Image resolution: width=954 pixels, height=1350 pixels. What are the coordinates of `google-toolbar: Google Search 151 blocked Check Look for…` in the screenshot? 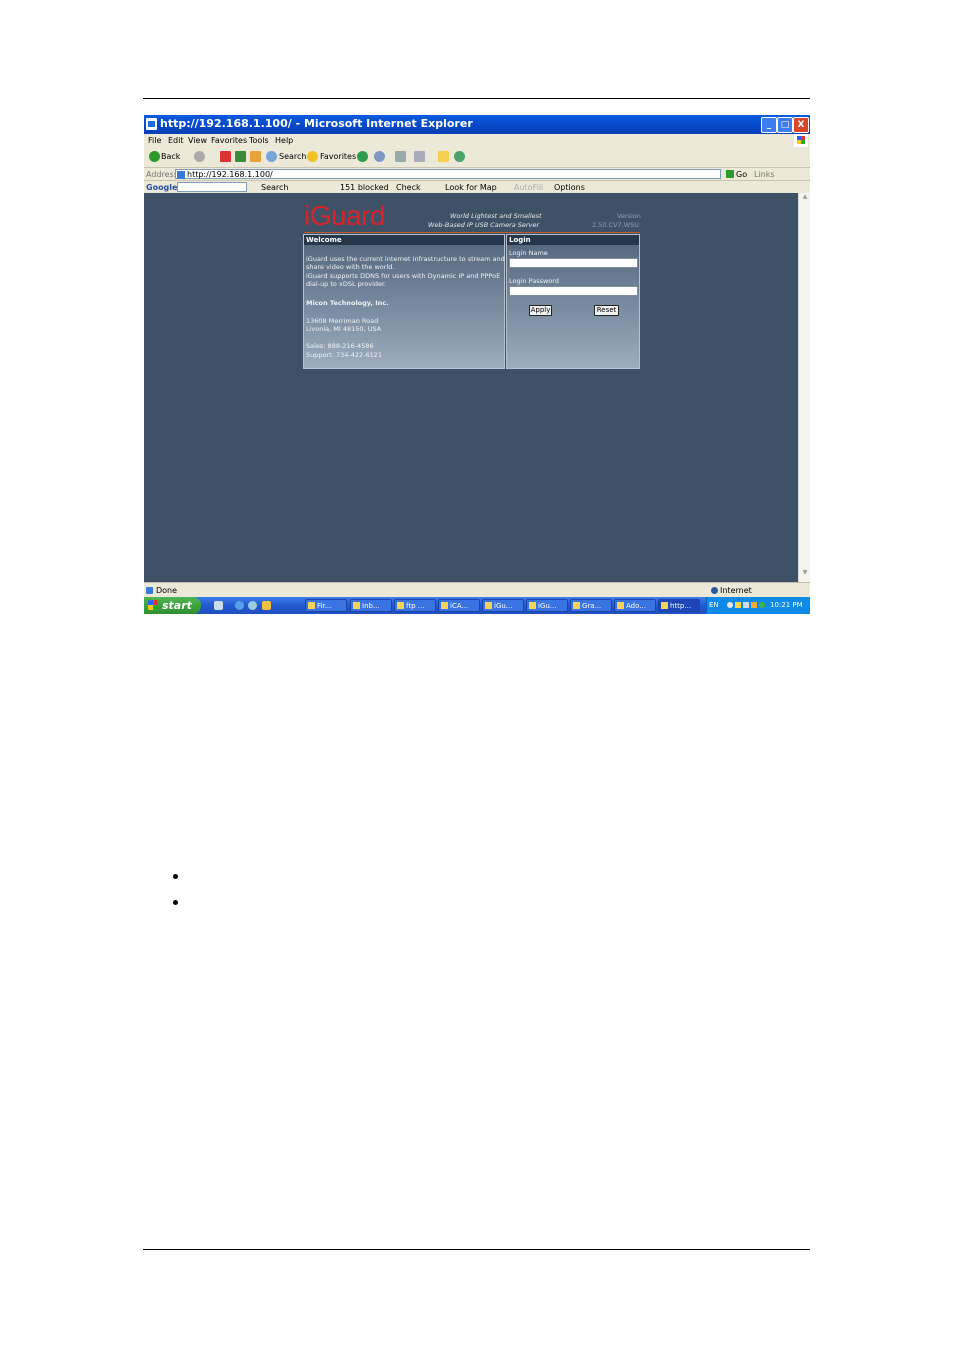 It's located at (477, 187).